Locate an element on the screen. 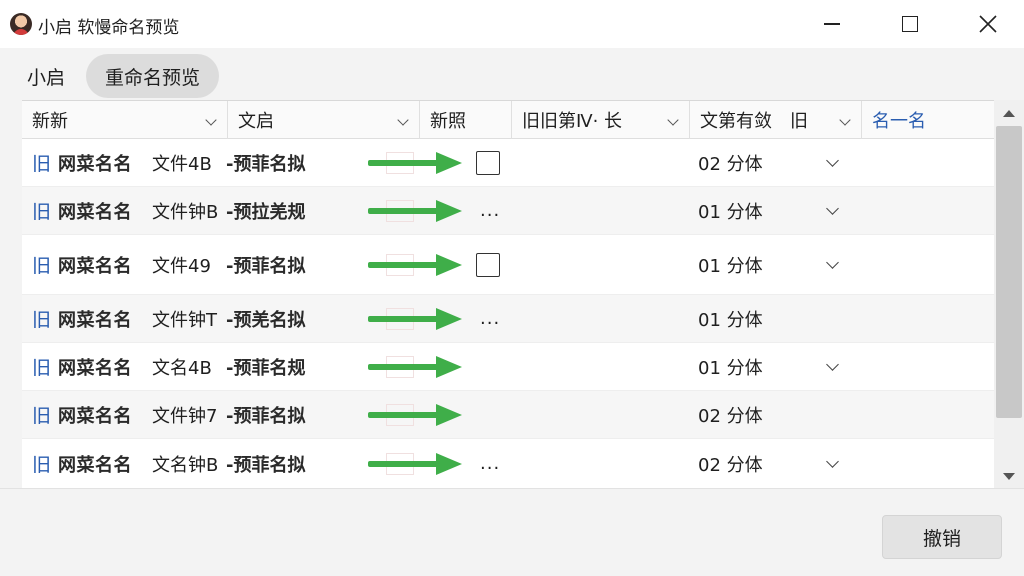 The width and height of the screenshot is (1024, 576). vertical-scrollbar is located at coordinates (1009, 294).